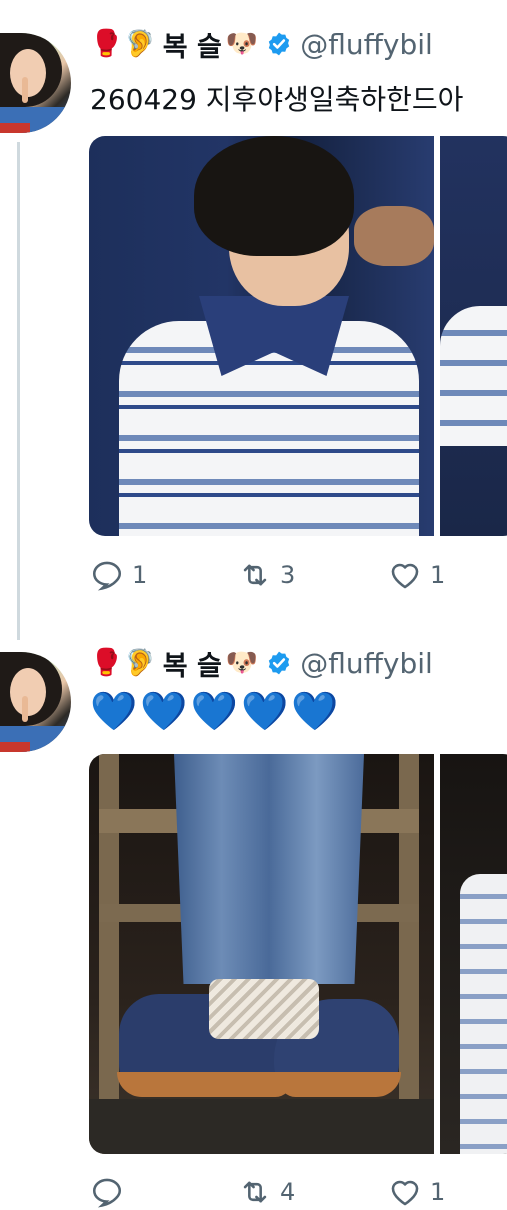 The width and height of the screenshot is (507, 1210). I want to click on tweet-text: 260429 지후야생일축하한드아, so click(277, 99).